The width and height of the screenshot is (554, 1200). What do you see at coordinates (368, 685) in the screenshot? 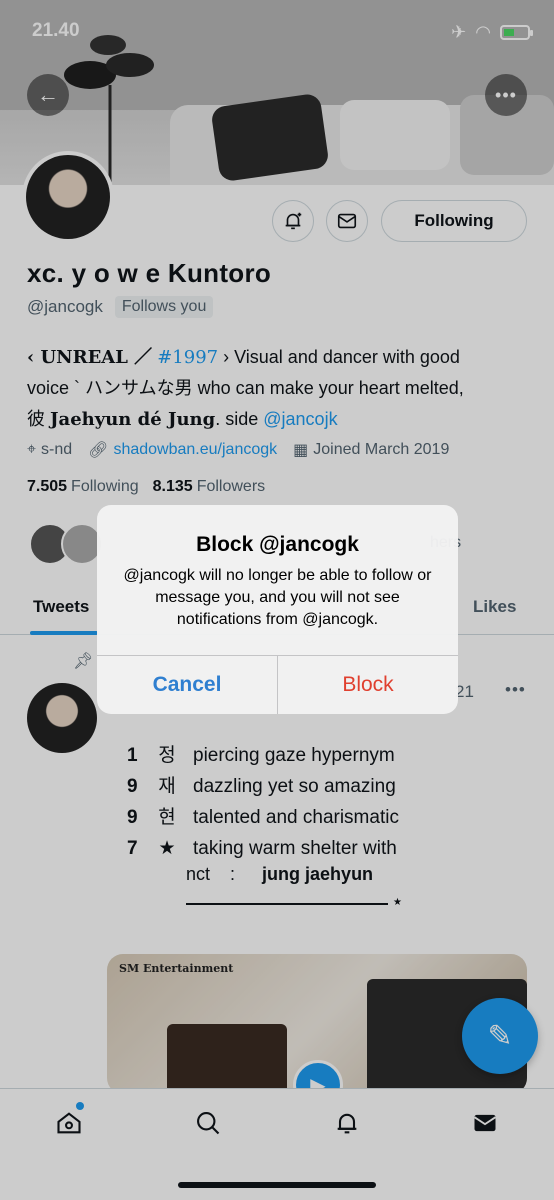
I see `block-button: Block` at bounding box center [368, 685].